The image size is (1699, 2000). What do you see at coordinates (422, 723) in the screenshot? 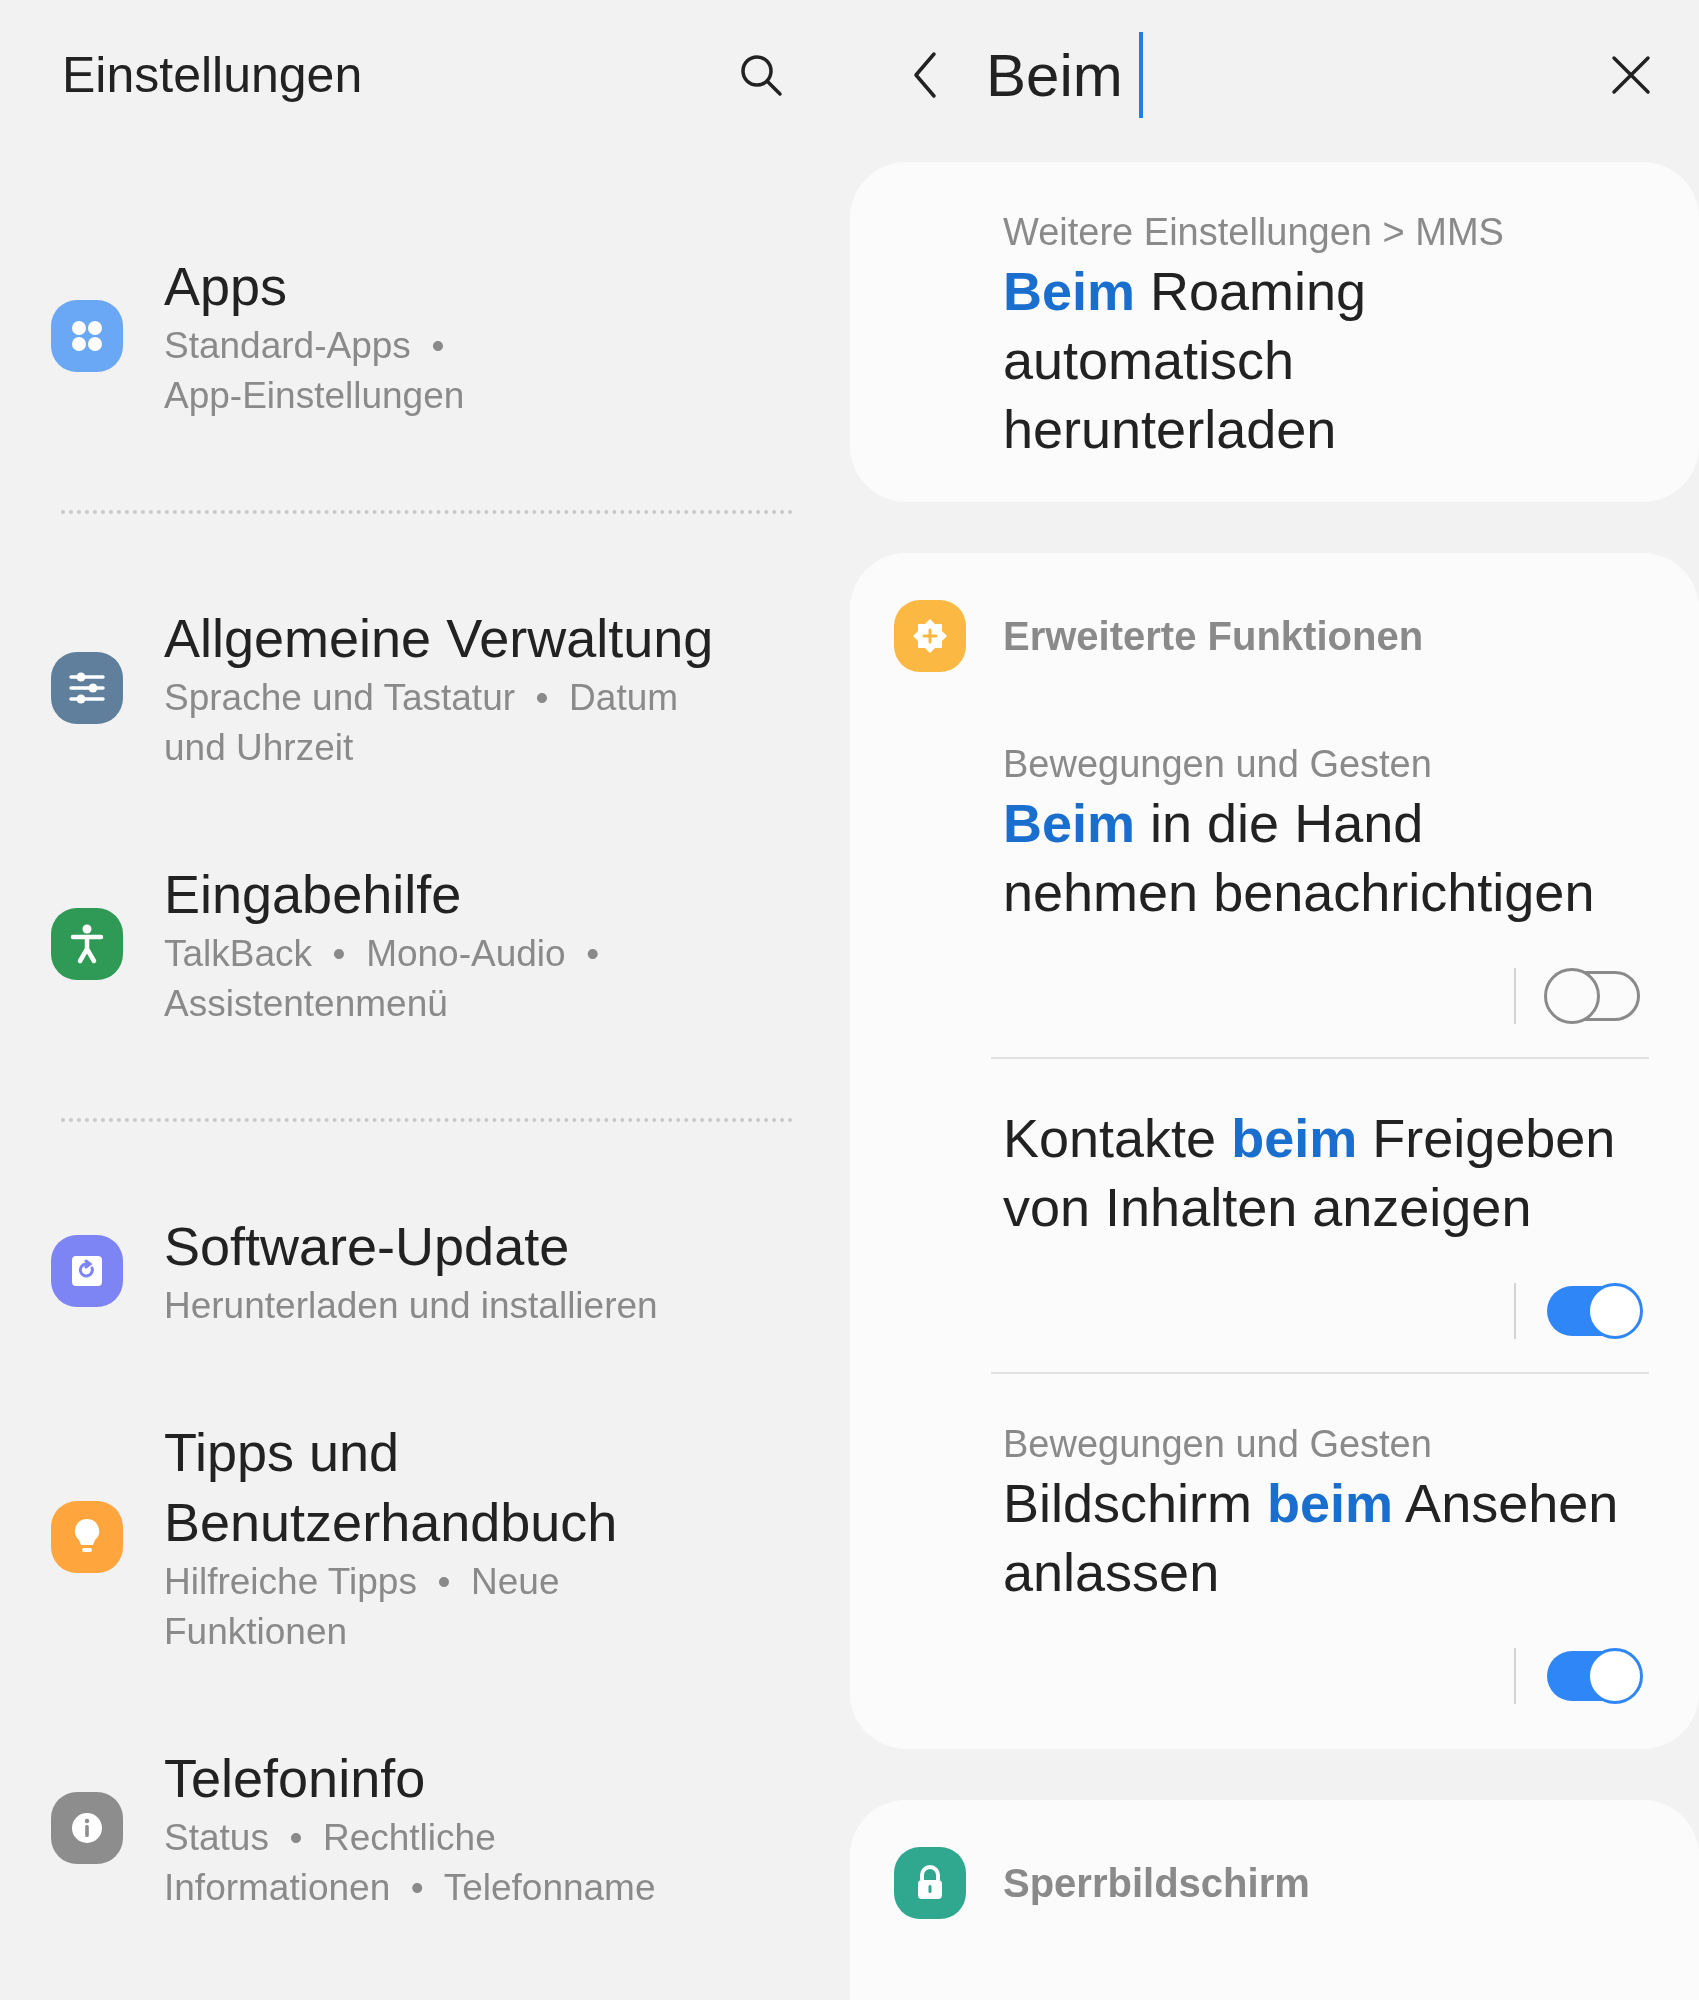
I see `setting-description: Sprache und Tastatur • Datum und Uhrzeit` at bounding box center [422, 723].